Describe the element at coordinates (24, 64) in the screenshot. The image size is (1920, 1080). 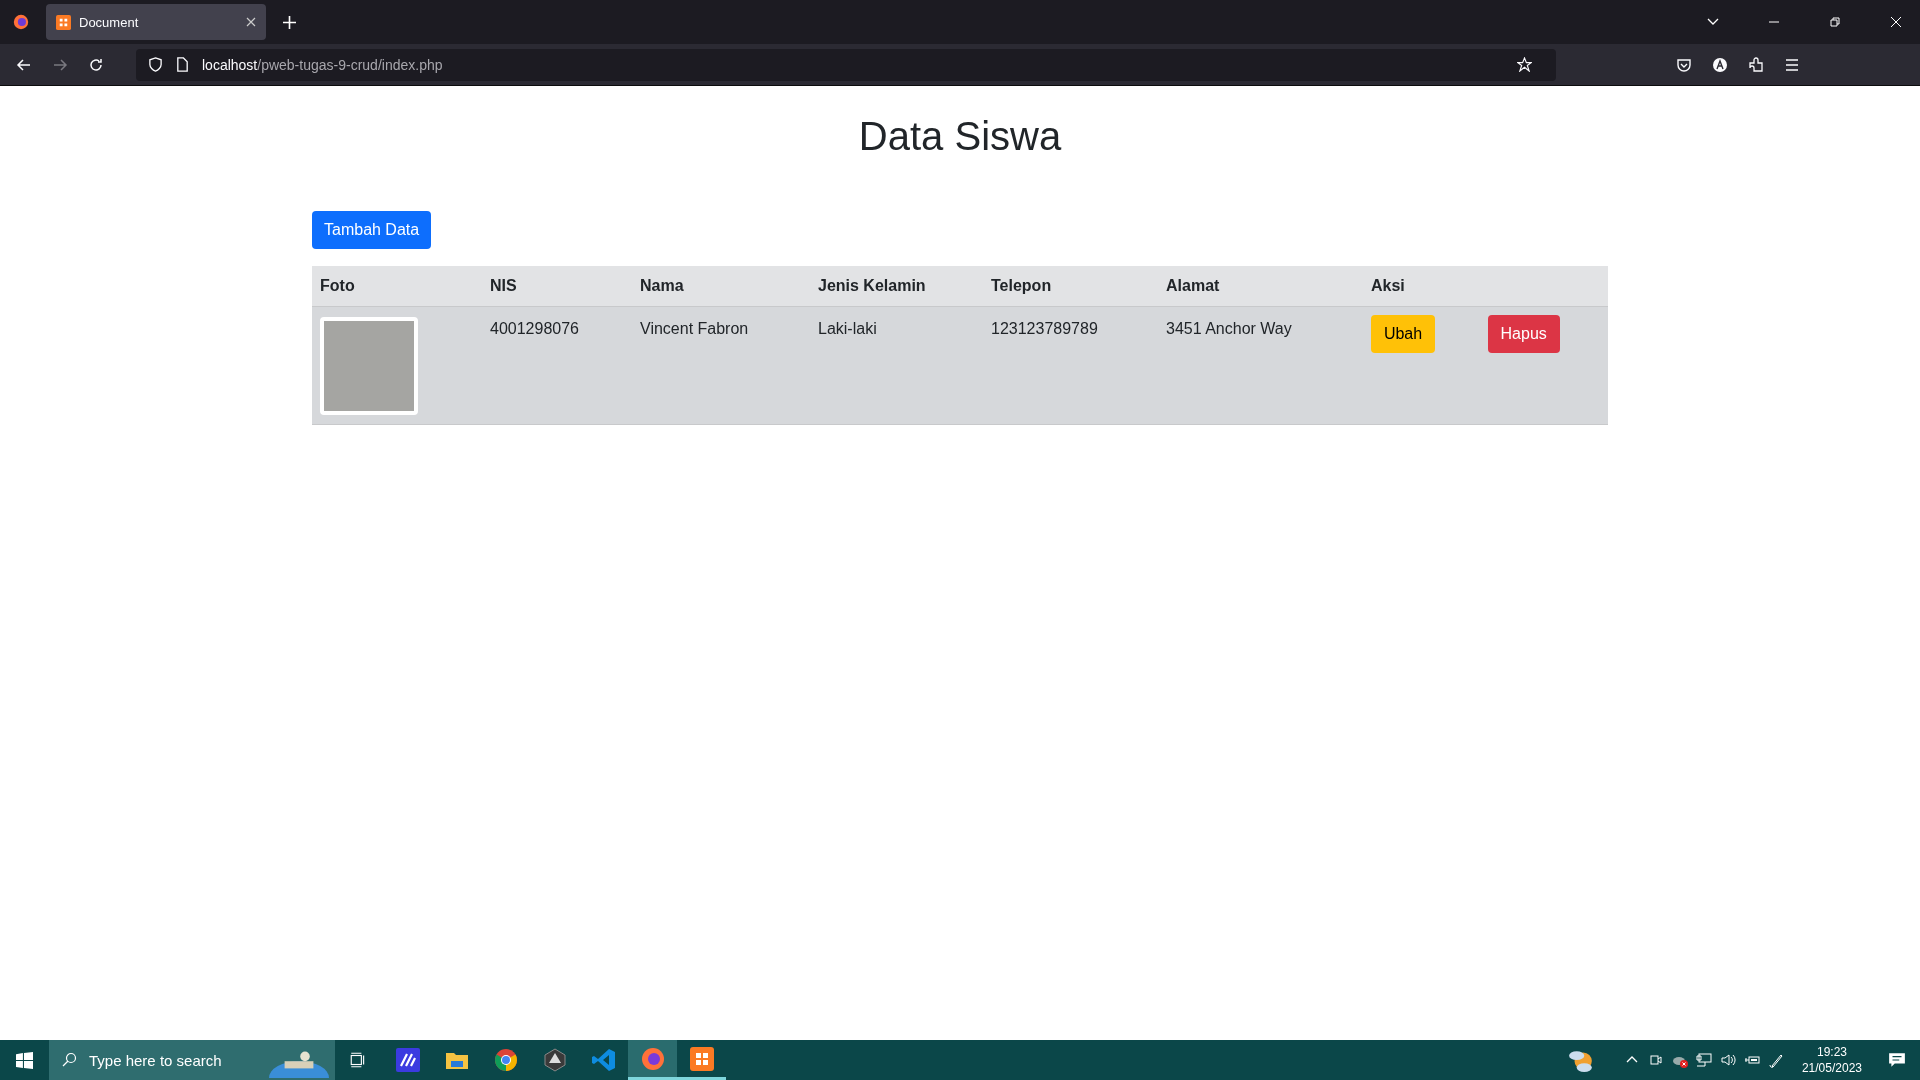
I see `back-arrow-icon` at that location.